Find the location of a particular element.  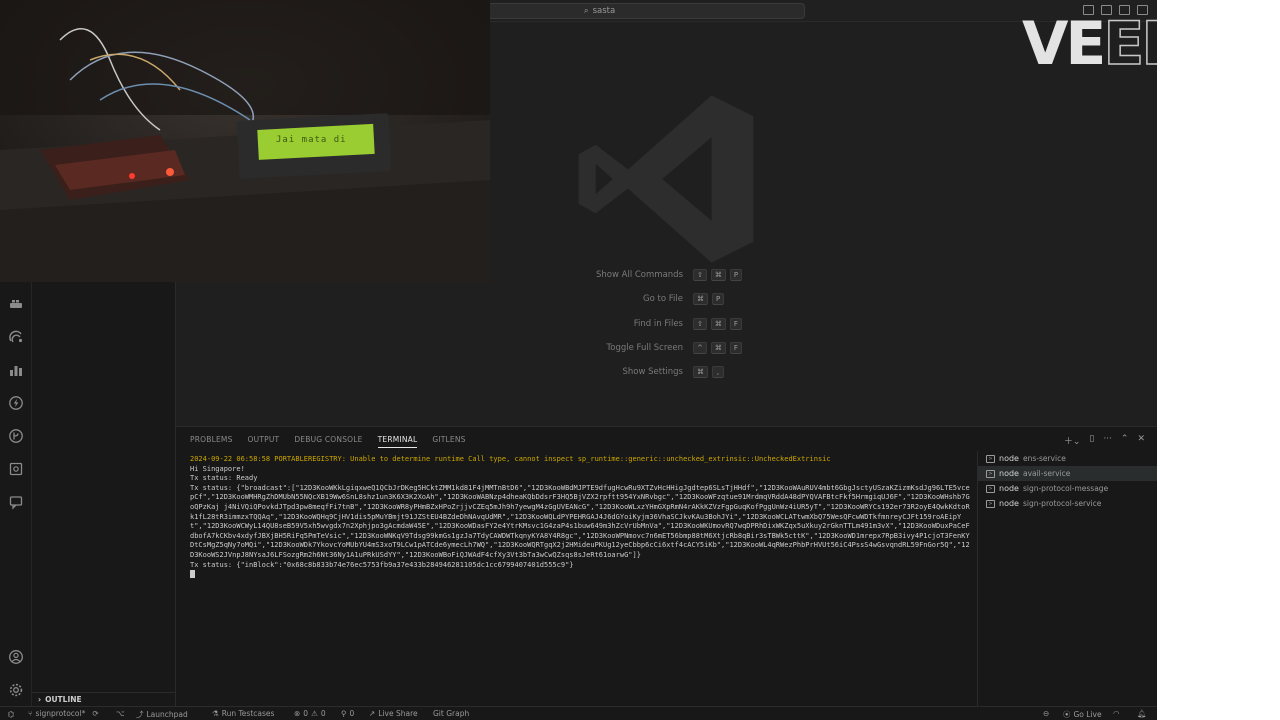

close-icon: ✕ is located at coordinates (1141, 440).